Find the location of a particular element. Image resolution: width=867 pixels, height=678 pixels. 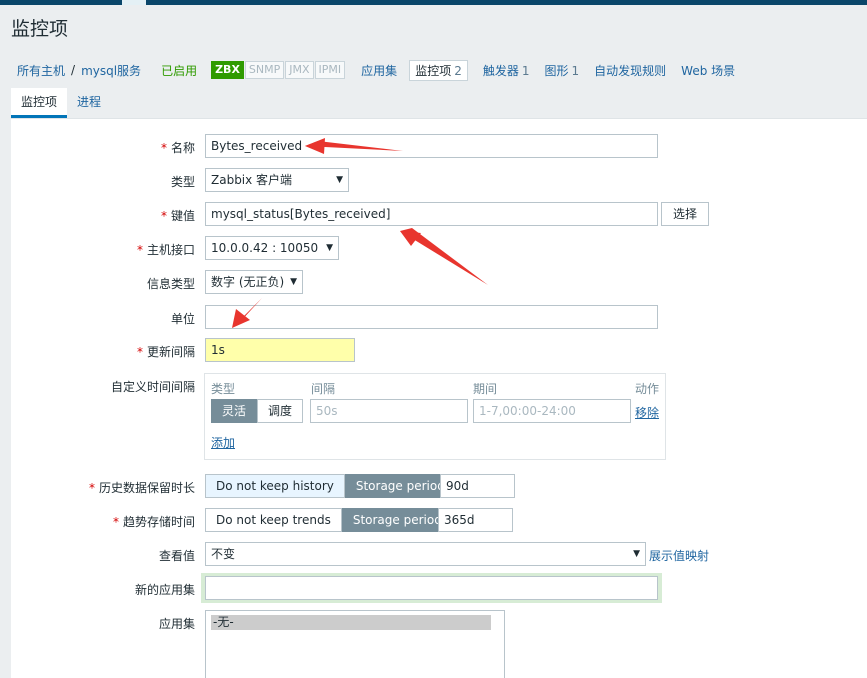

badge-jmx: JMX is located at coordinates (299, 70).